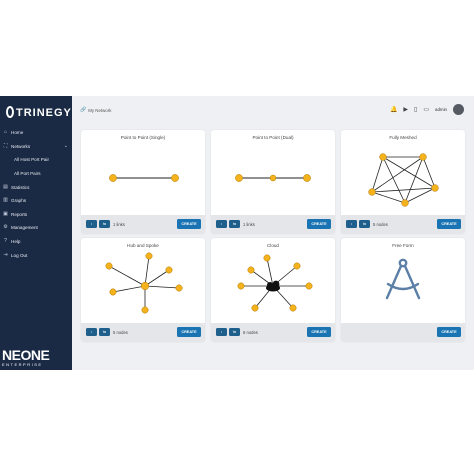  Describe the element at coordinates (65, 146) in the screenshot. I see `chevron-down-icon: ⌄` at that location.